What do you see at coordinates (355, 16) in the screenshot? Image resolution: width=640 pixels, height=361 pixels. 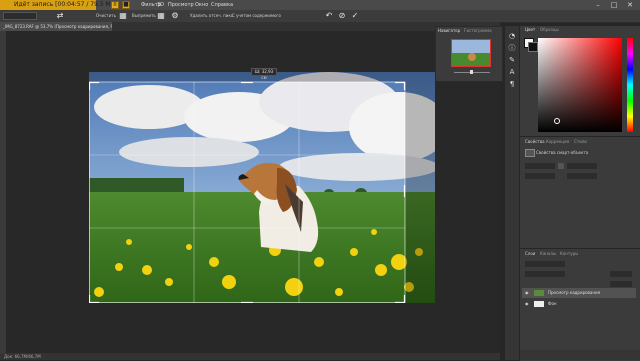 I see `commit-icon: ✓` at bounding box center [355, 16].